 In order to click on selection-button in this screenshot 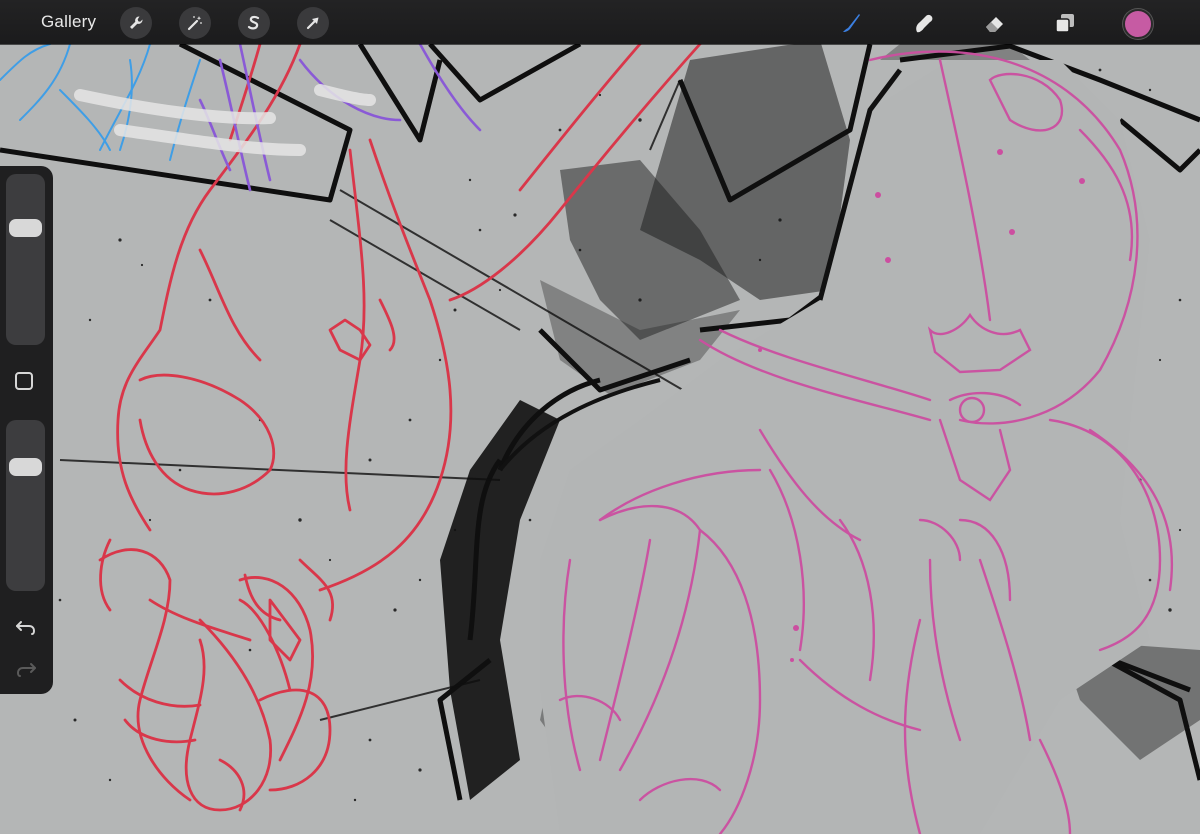, I will do `click(254, 23)`.